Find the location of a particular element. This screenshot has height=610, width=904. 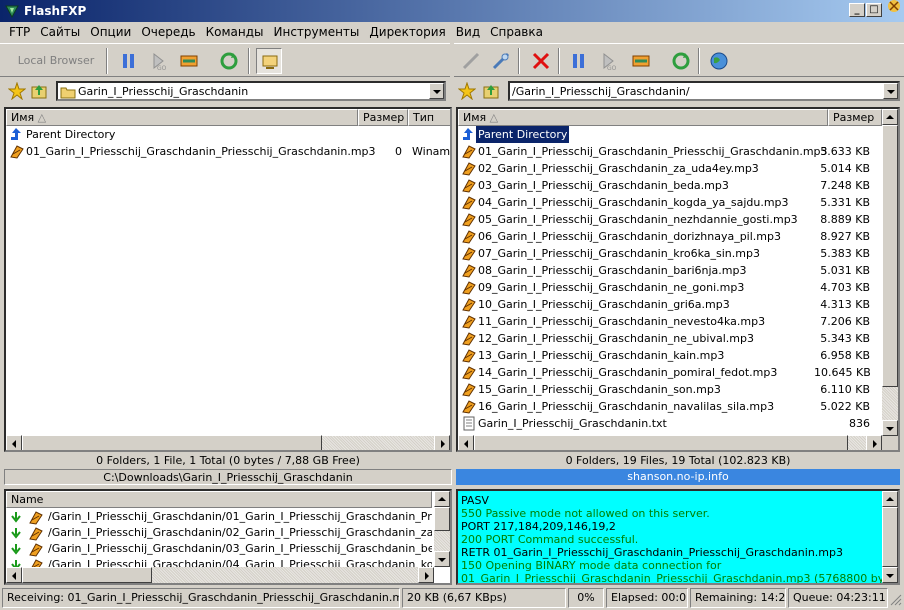

local-drives-button is located at coordinates (269, 61).